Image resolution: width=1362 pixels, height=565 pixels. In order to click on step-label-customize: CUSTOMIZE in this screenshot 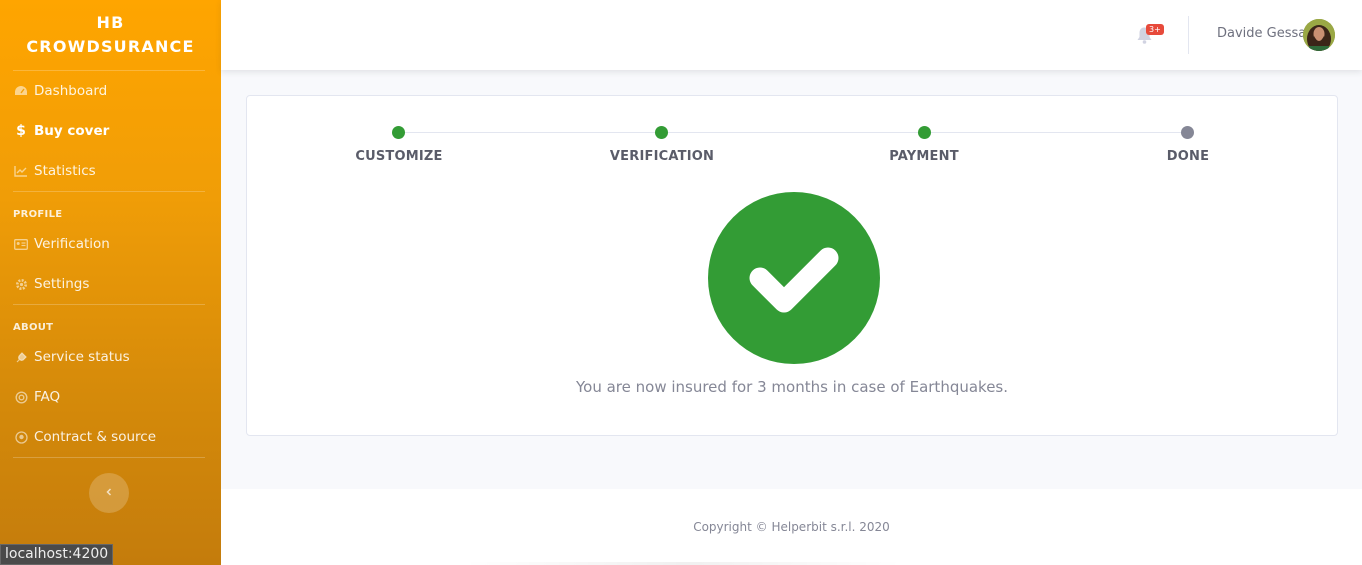, I will do `click(399, 156)`.